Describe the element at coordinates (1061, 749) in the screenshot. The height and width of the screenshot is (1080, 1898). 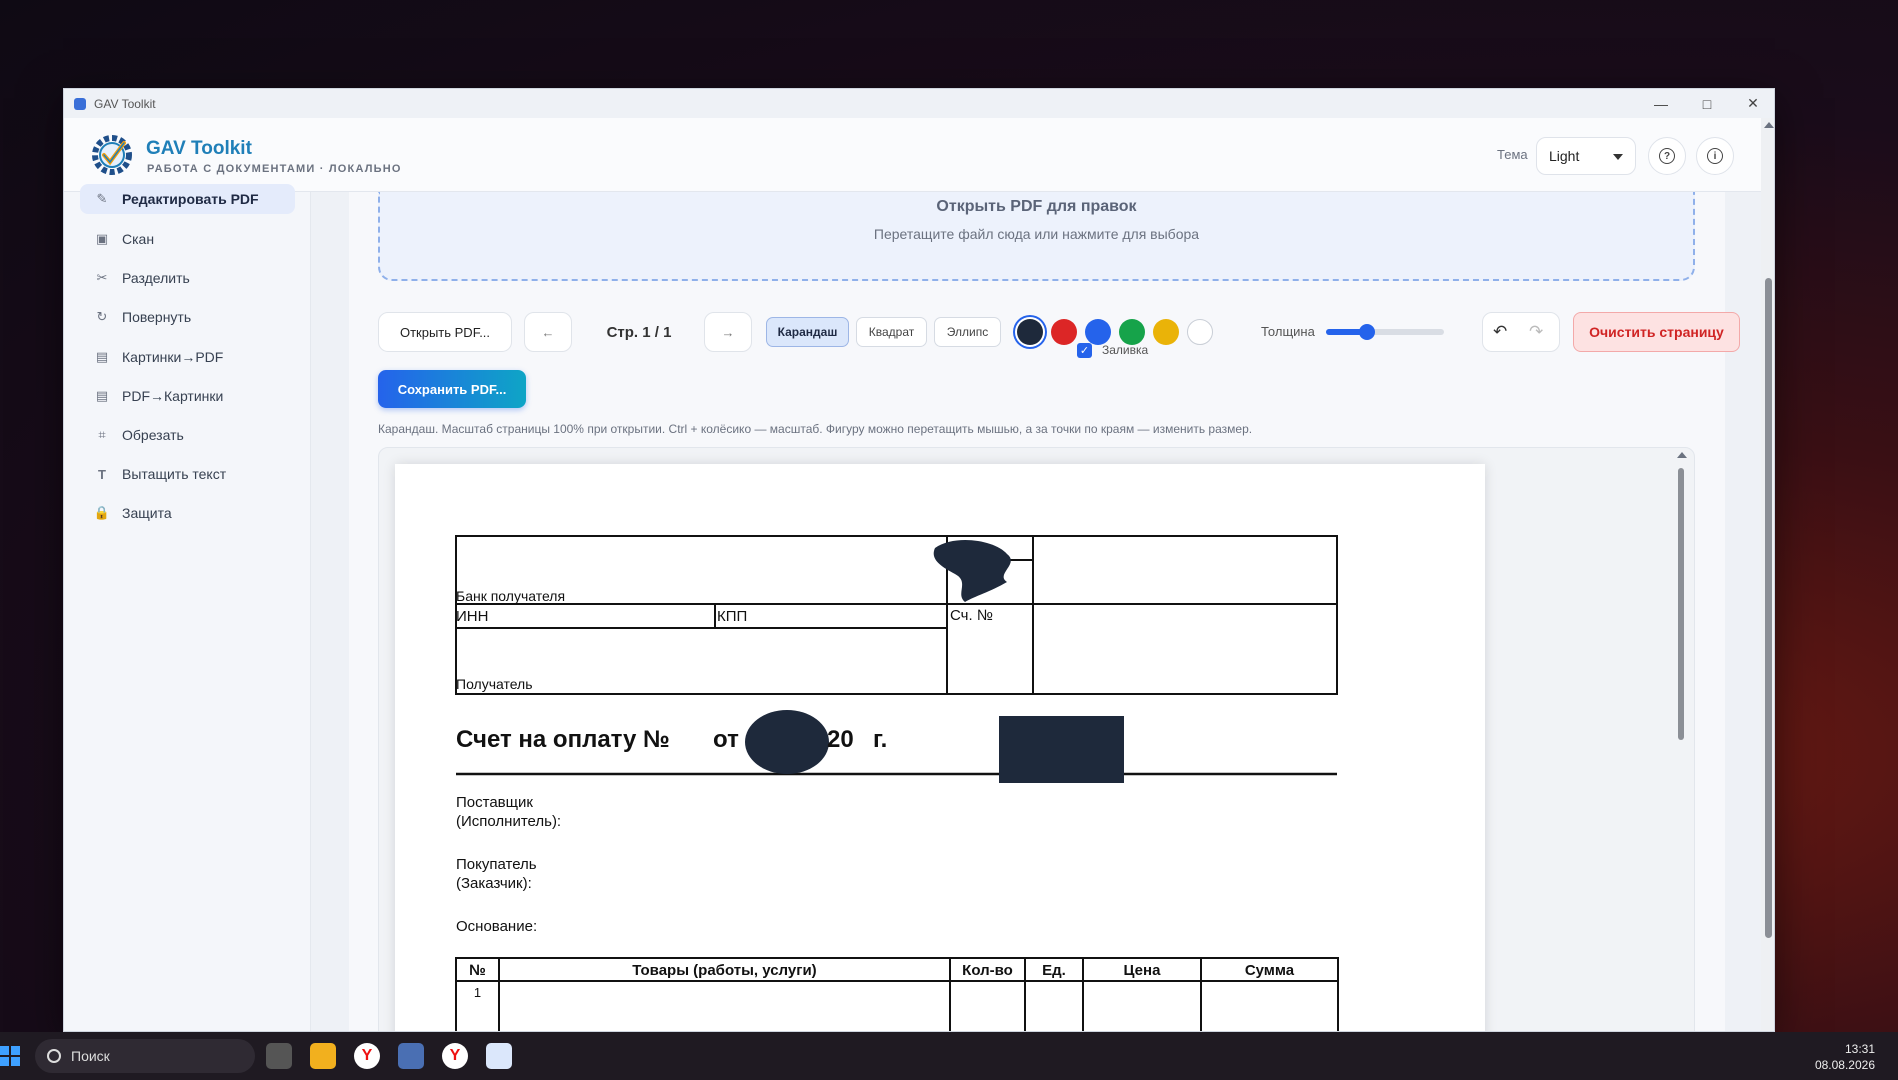
I see `drawn-rectangle` at that location.